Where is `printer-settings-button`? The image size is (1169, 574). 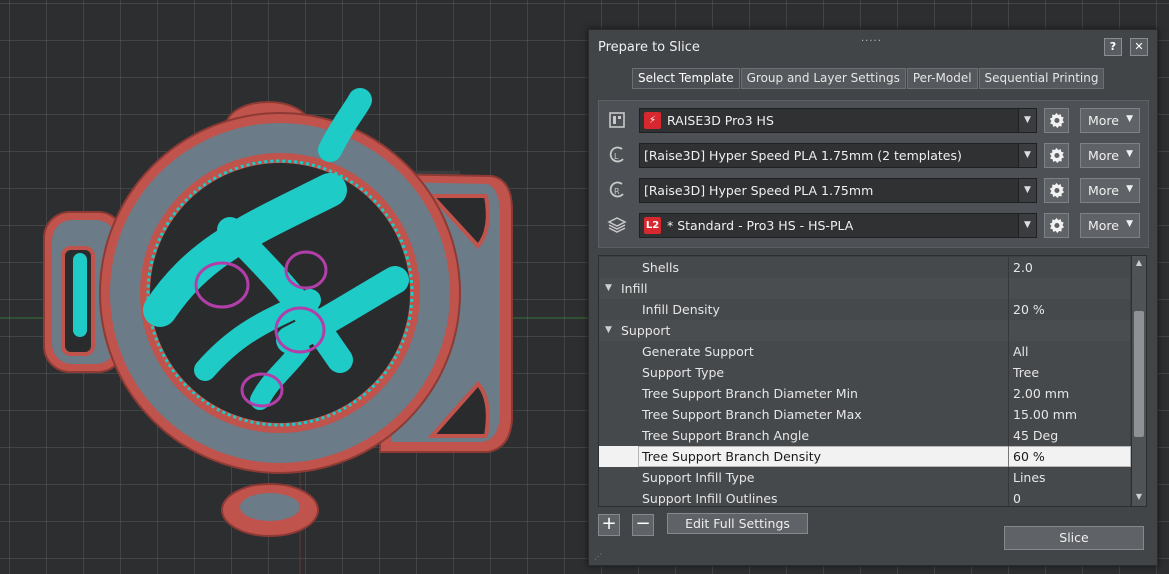
printer-settings-button is located at coordinates (1056, 120).